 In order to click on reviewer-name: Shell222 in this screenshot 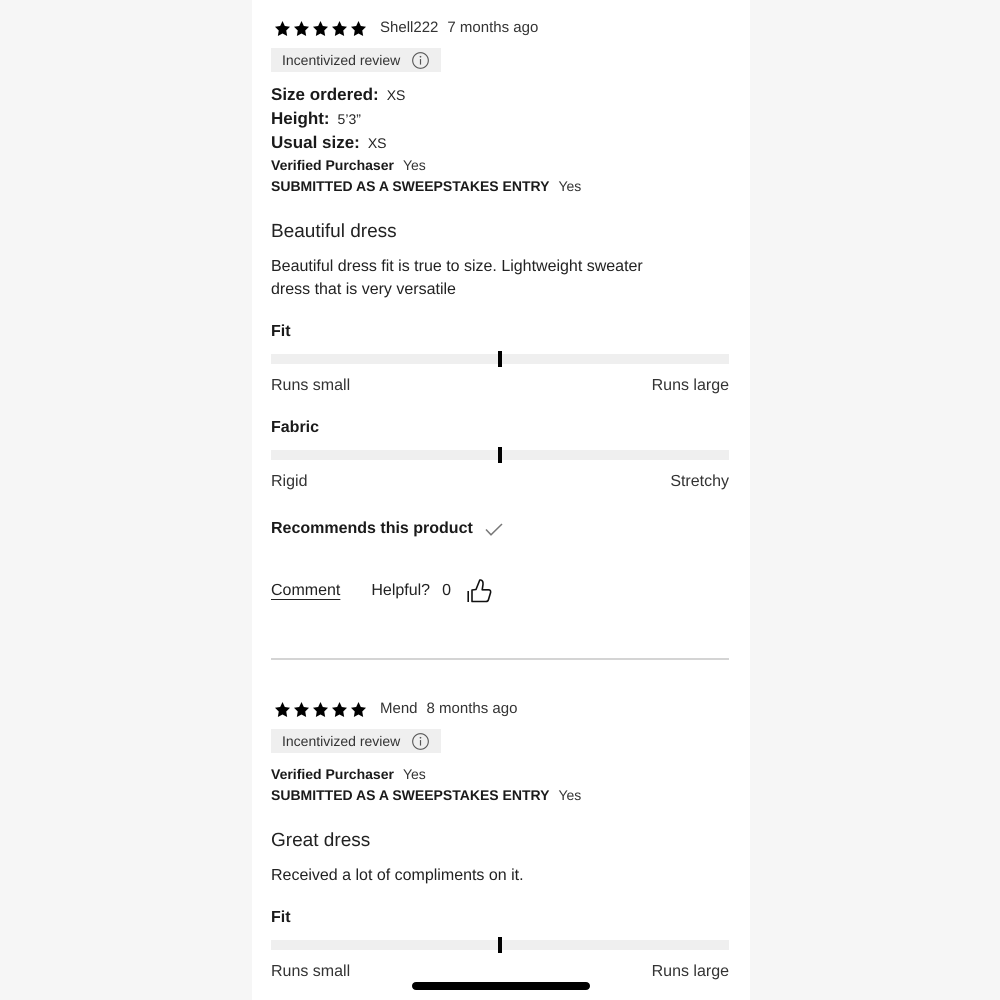, I will do `click(409, 28)`.